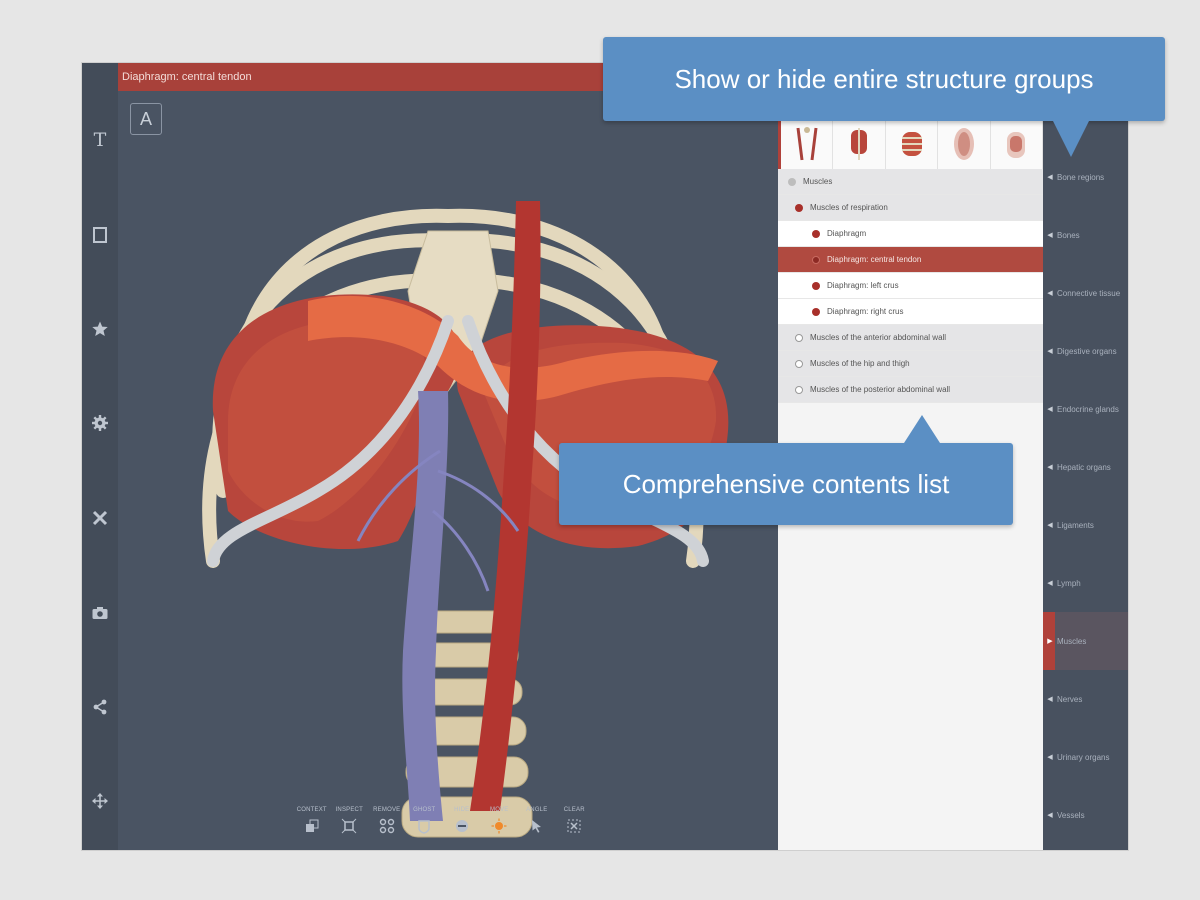 The height and width of the screenshot is (900, 1200). Describe the element at coordinates (910, 182) in the screenshot. I see `list-item-muscles: Muscles` at that location.